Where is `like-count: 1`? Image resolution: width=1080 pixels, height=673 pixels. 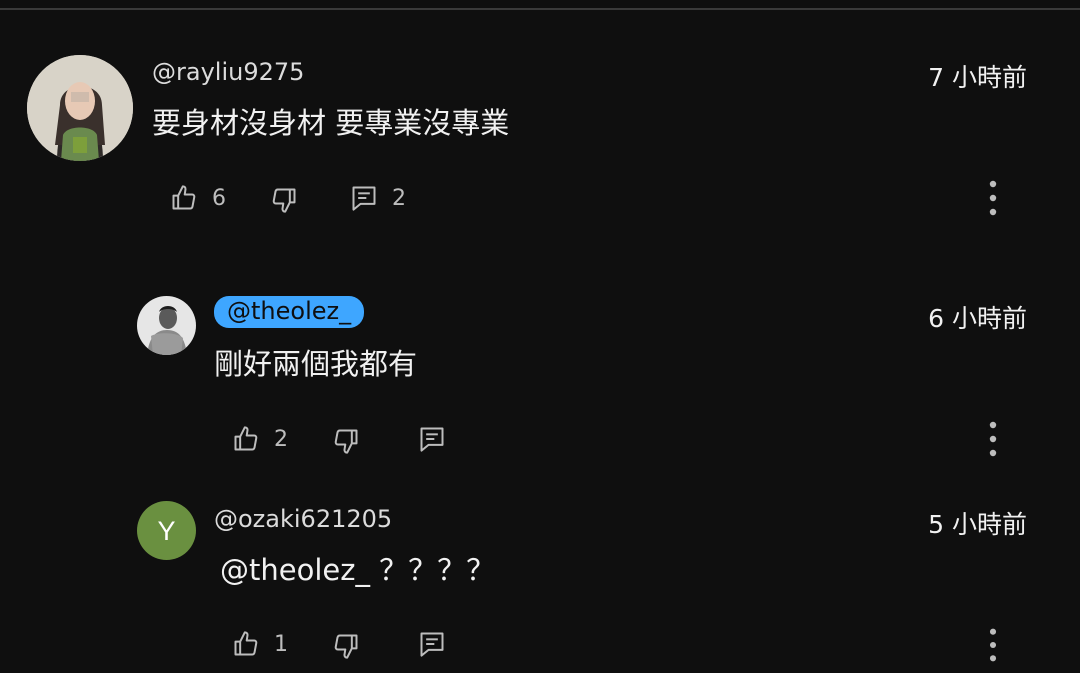 like-count: 1 is located at coordinates (281, 644).